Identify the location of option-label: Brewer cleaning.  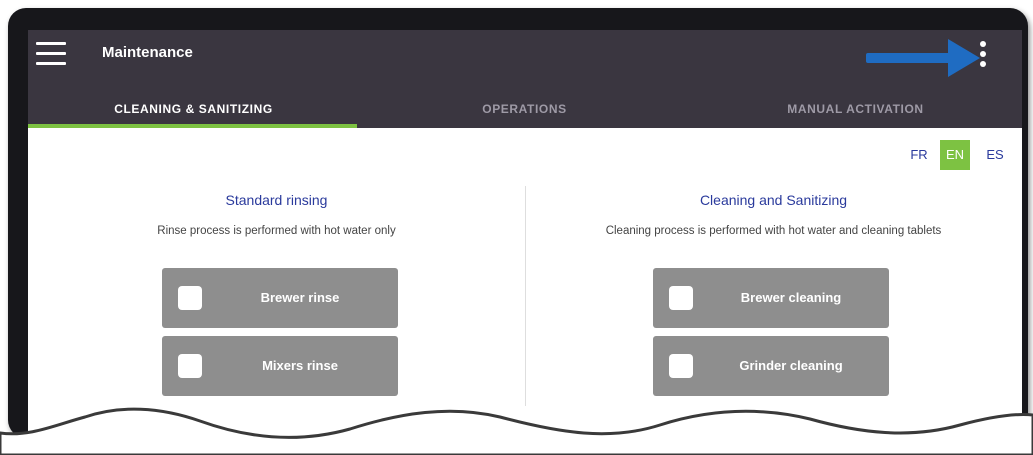
(791, 297).